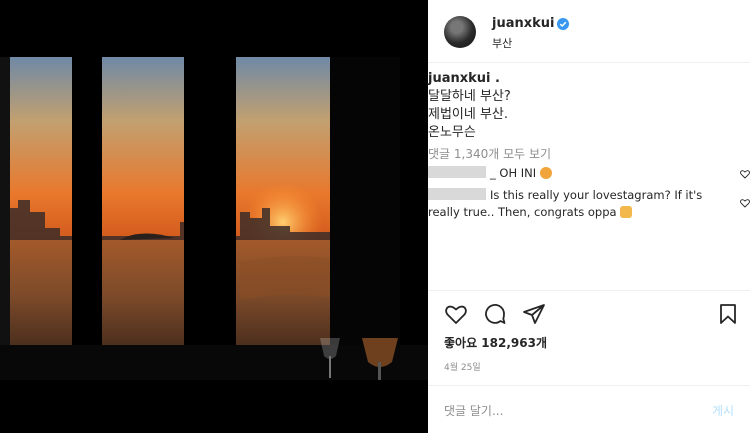 The image size is (750, 433). Describe the element at coordinates (589, 290) in the screenshot. I see `actions-divider` at that location.